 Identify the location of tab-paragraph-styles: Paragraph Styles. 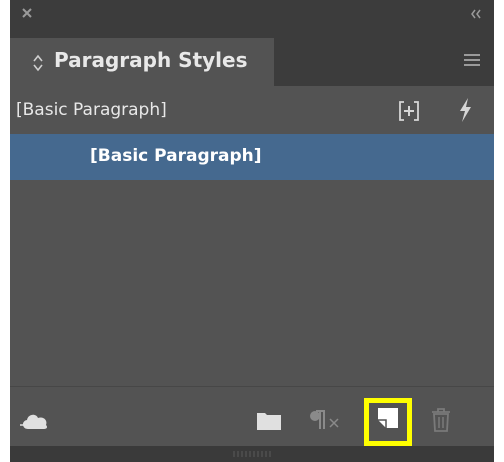
(142, 62).